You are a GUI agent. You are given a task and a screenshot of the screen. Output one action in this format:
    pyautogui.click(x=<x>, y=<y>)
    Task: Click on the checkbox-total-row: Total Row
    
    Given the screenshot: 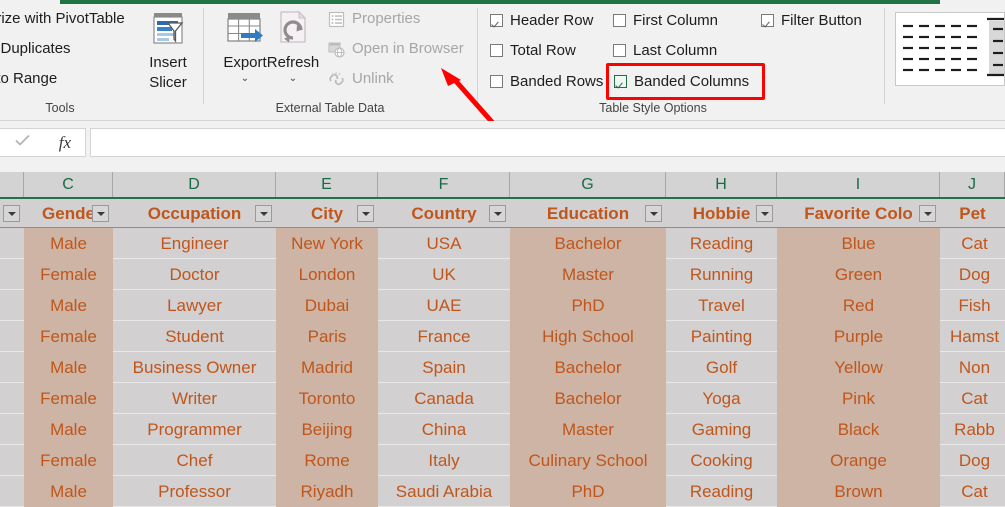 What is the action you would take?
    pyautogui.click(x=533, y=50)
    